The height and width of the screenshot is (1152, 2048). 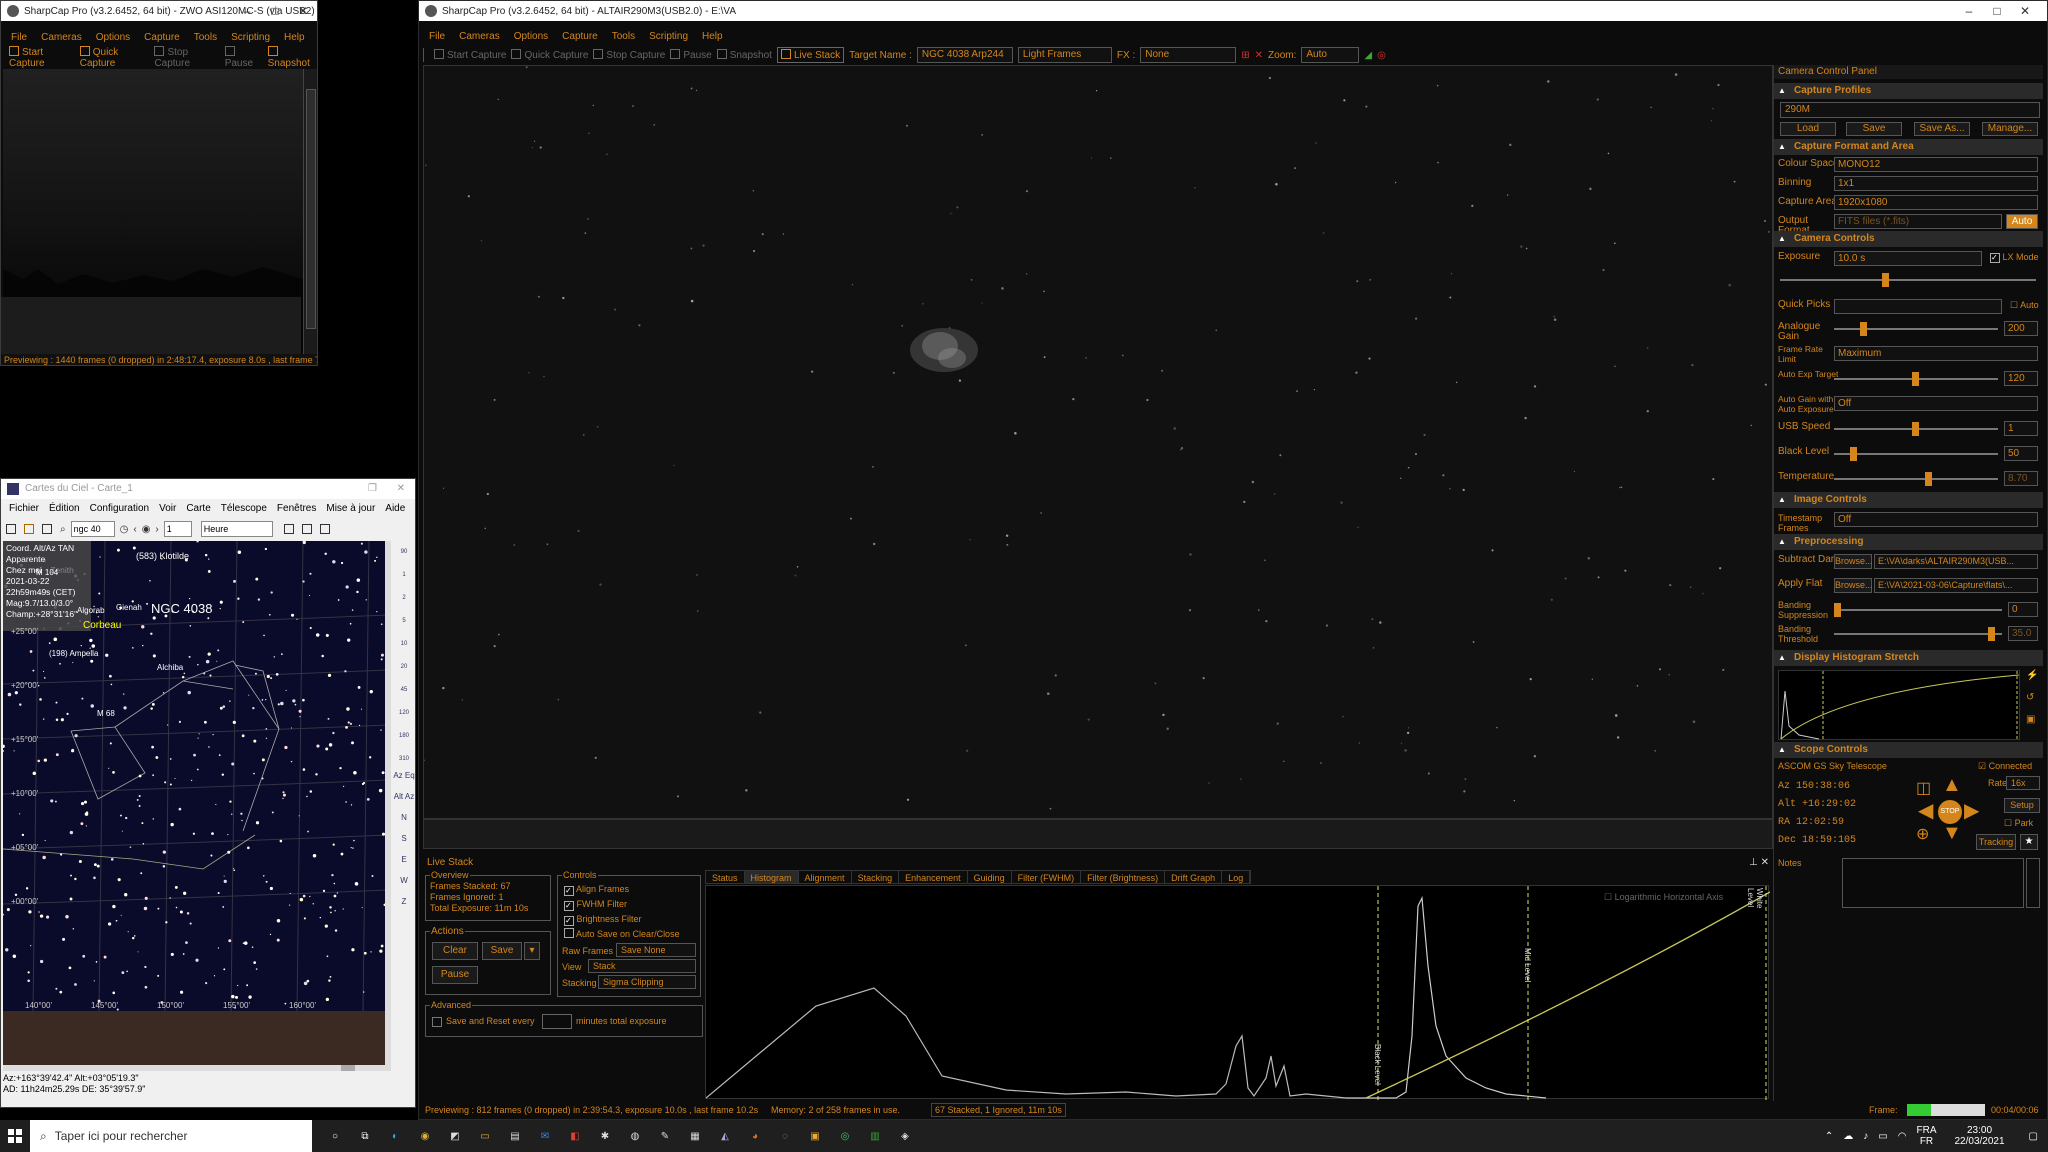 I want to click on menu-item: Voir, so click(x=167, y=509).